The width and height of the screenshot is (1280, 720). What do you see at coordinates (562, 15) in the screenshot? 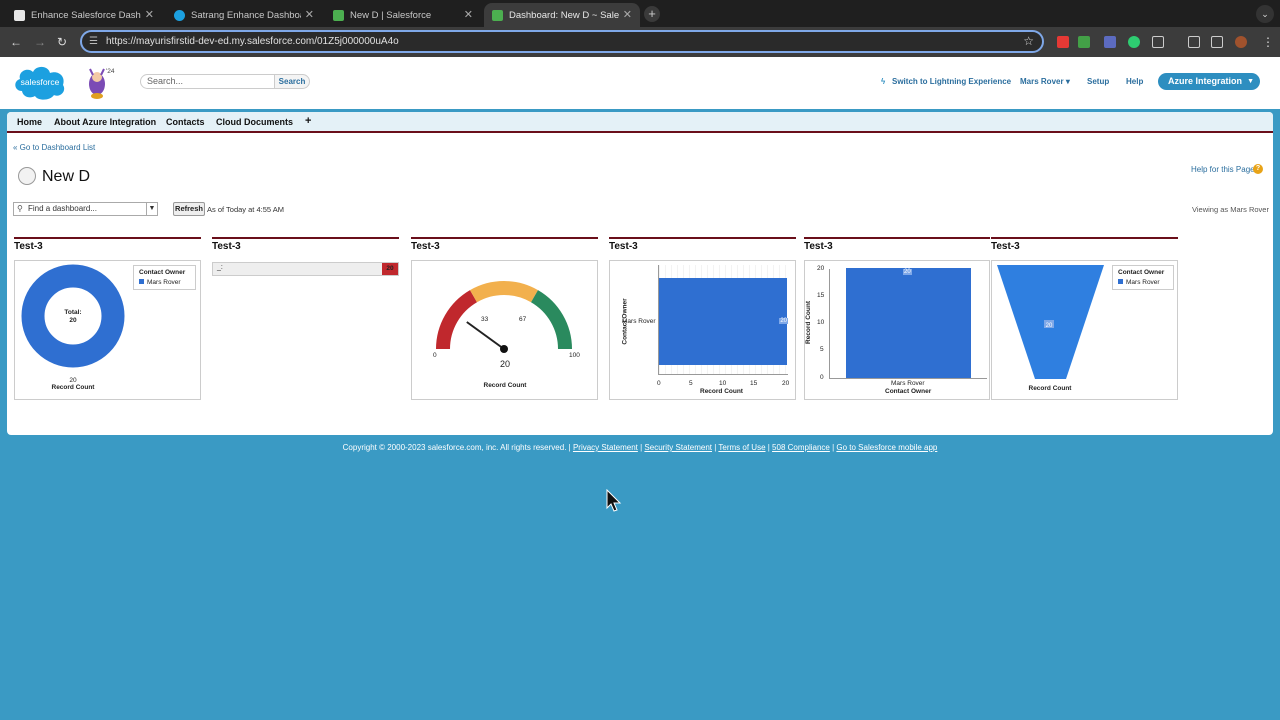
I see `browser-tab-active: Dashboard: New D ~ Salesfor ✕` at bounding box center [562, 15].